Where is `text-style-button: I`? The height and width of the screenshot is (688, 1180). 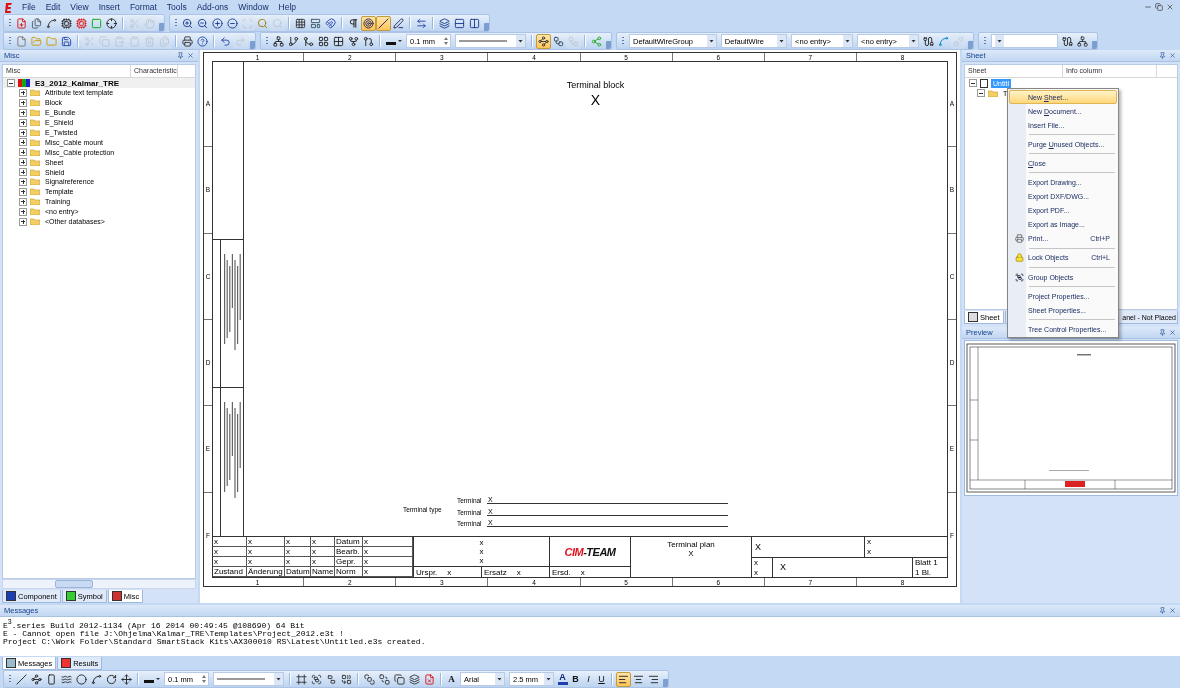
text-style-button: I is located at coordinates (588, 679).